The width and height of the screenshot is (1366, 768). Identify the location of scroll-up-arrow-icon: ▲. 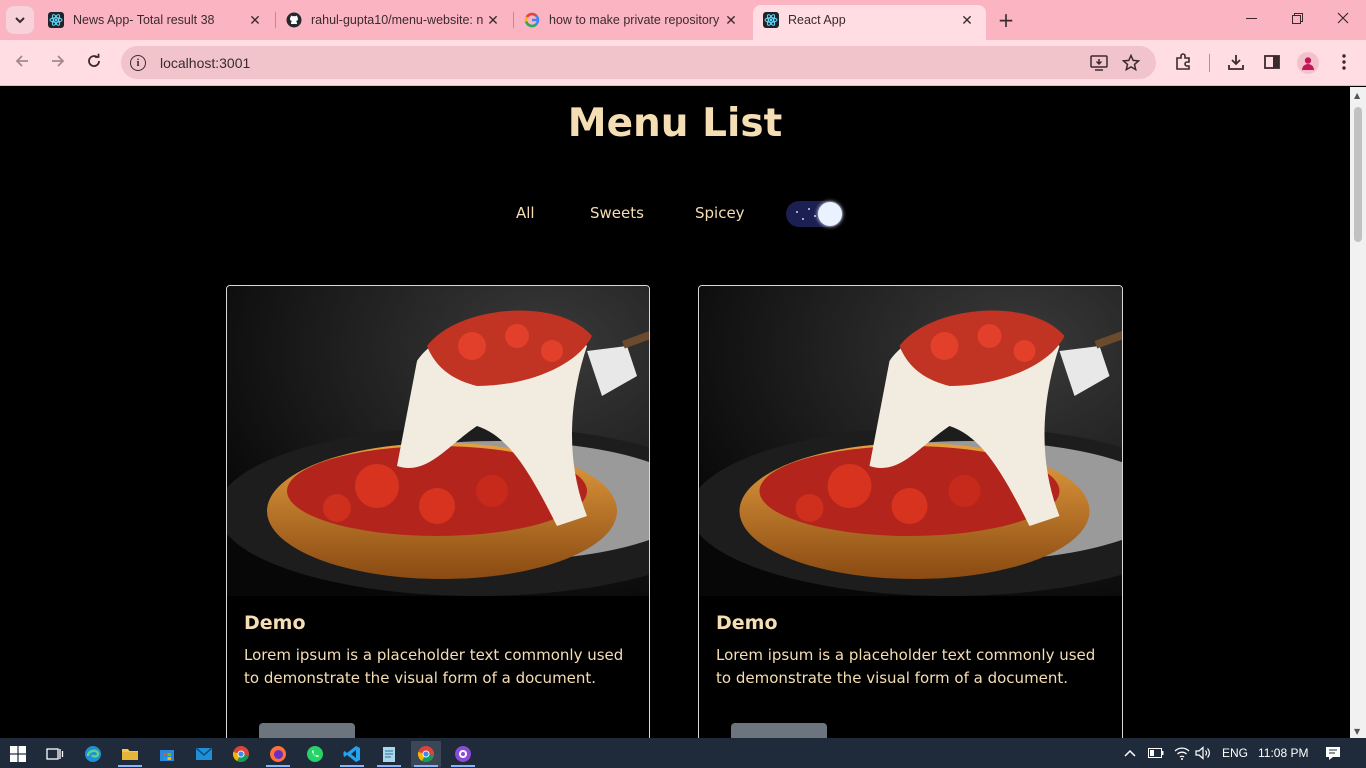
(1357, 95).